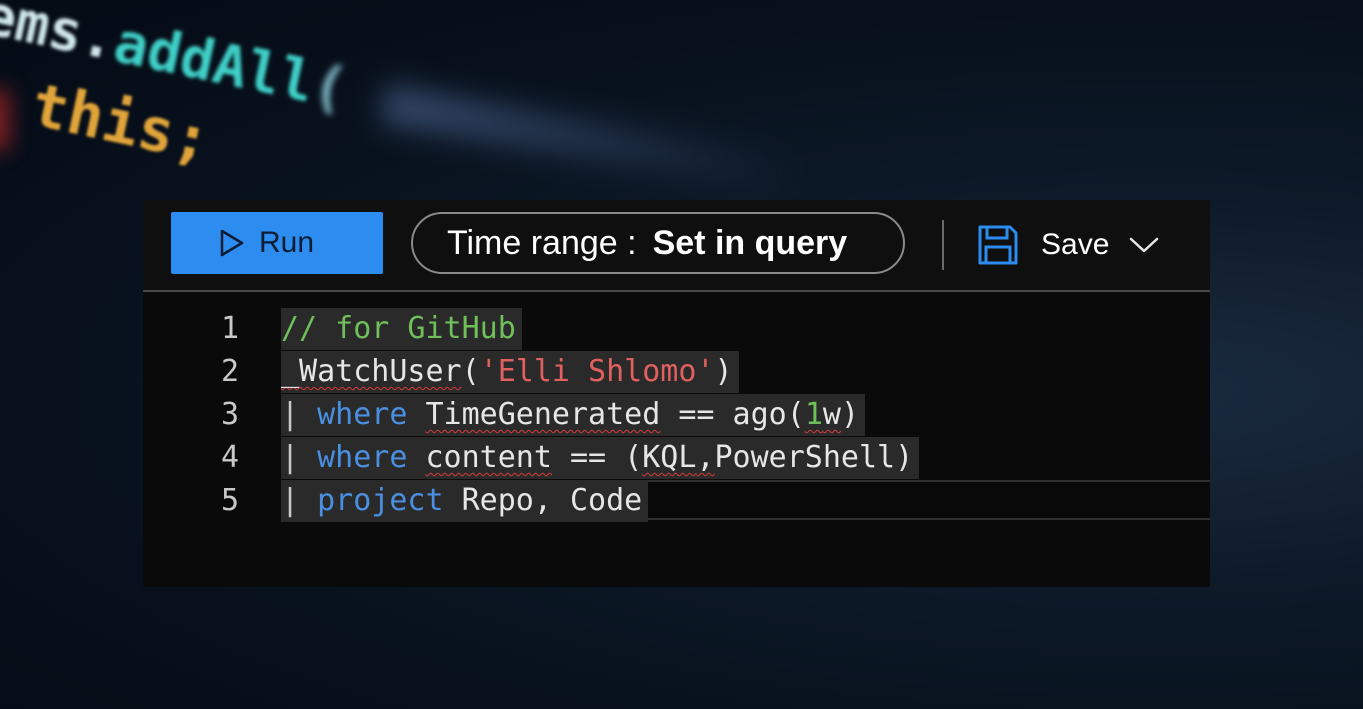 The width and height of the screenshot is (1363, 709). What do you see at coordinates (542, 242) in the screenshot?
I see `time-range-label: Time range :` at bounding box center [542, 242].